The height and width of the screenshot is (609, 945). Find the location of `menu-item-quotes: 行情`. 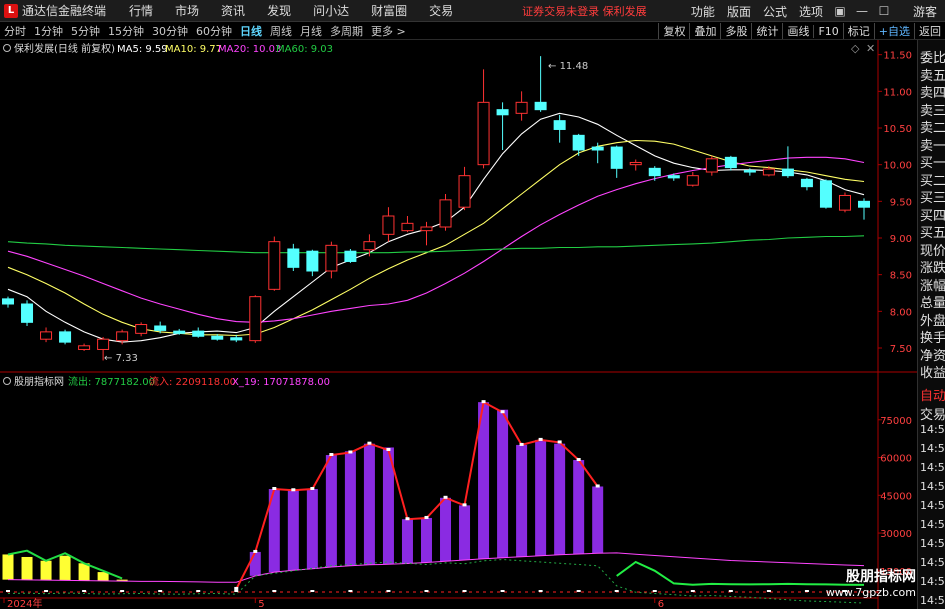

menu-item-quotes: 行情 is located at coordinates (141, 10).